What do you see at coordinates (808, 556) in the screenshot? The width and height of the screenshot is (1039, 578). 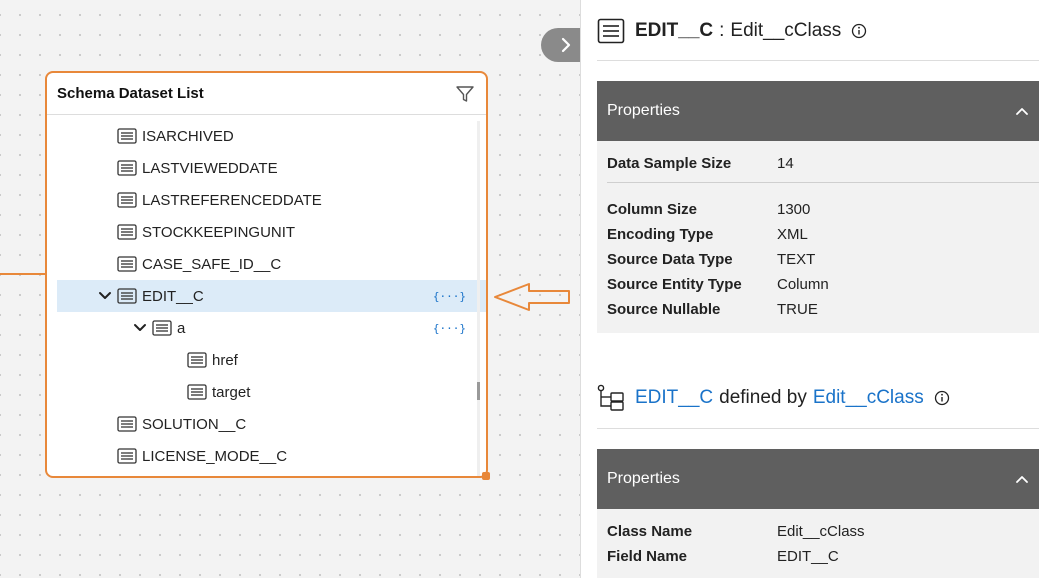 I see `prop-value: EDIT__C` at bounding box center [808, 556].